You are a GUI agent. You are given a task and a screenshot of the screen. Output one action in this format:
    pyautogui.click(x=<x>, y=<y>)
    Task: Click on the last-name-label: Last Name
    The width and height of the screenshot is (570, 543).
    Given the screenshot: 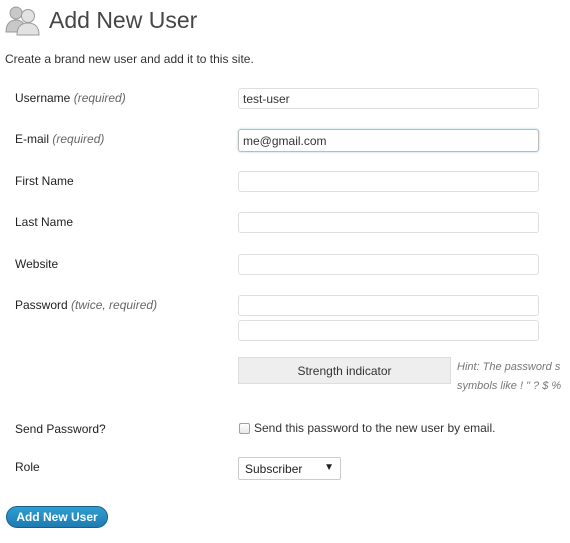 What is the action you would take?
    pyautogui.click(x=44, y=222)
    